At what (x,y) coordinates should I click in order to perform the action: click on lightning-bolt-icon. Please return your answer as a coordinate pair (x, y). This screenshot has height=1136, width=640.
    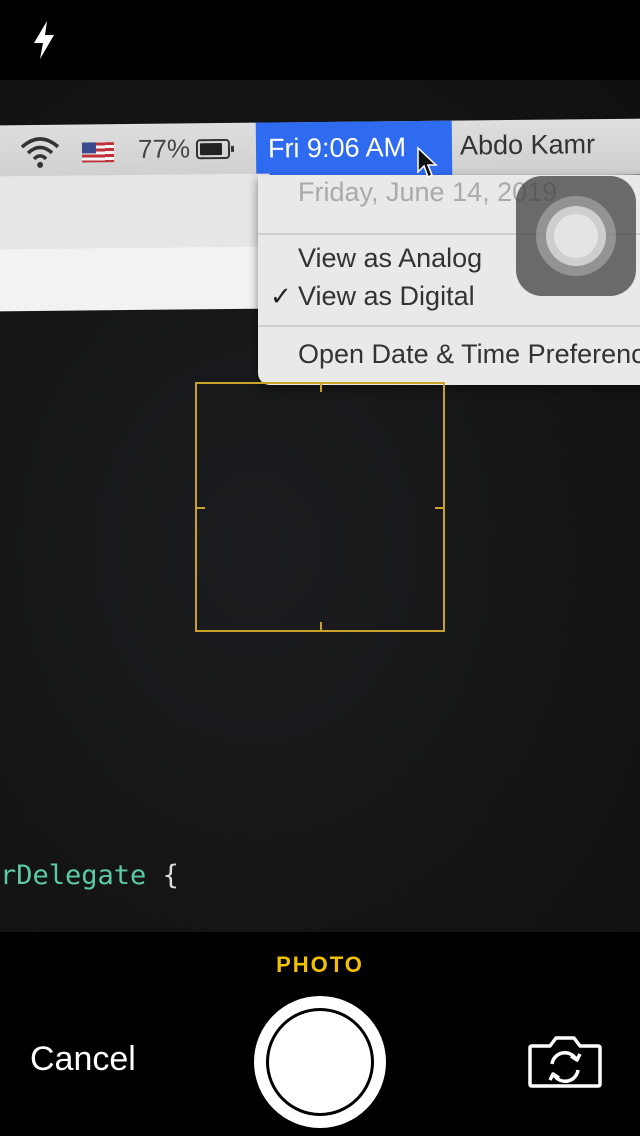
    Looking at the image, I should click on (44, 40).